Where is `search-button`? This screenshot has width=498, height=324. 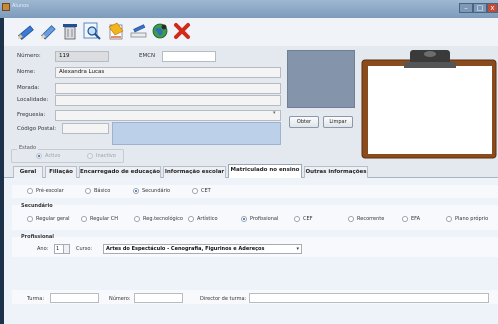
search-button is located at coordinates (92, 31).